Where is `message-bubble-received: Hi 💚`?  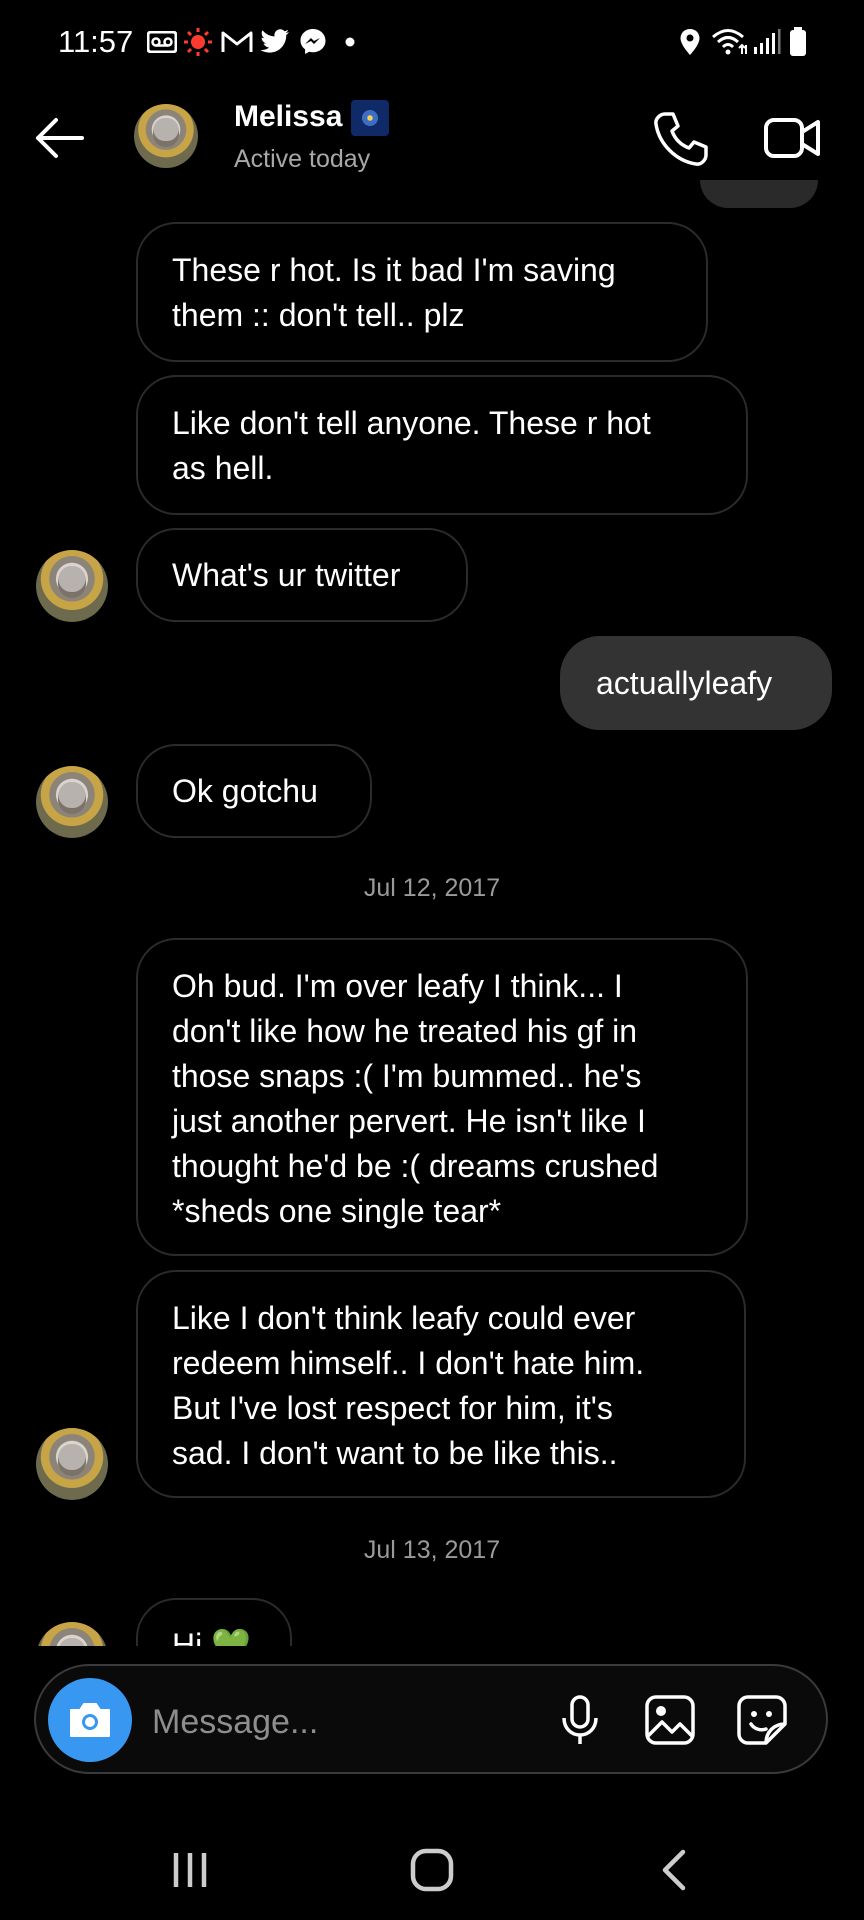 message-bubble-received: Hi 💚 is located at coordinates (214, 1622).